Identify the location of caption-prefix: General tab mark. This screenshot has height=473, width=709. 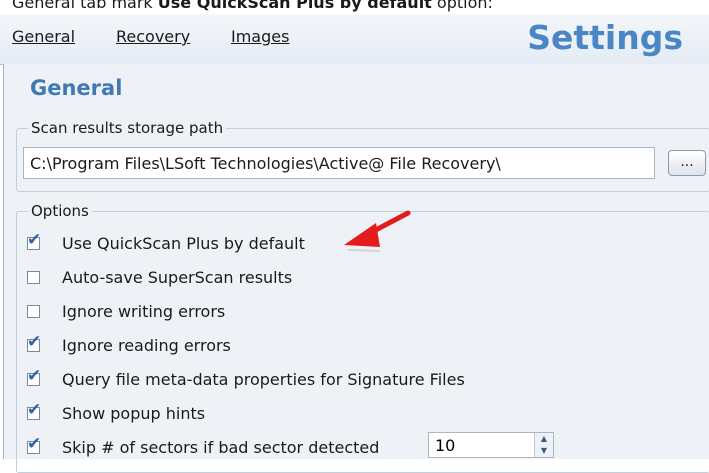
(85, 6).